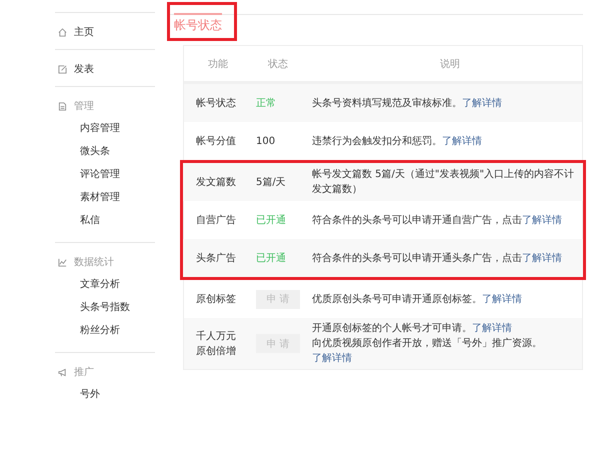 Image resolution: width=600 pixels, height=450 pixels. What do you see at coordinates (105, 151) in the screenshot?
I see `sidebar-item: 微头条` at bounding box center [105, 151].